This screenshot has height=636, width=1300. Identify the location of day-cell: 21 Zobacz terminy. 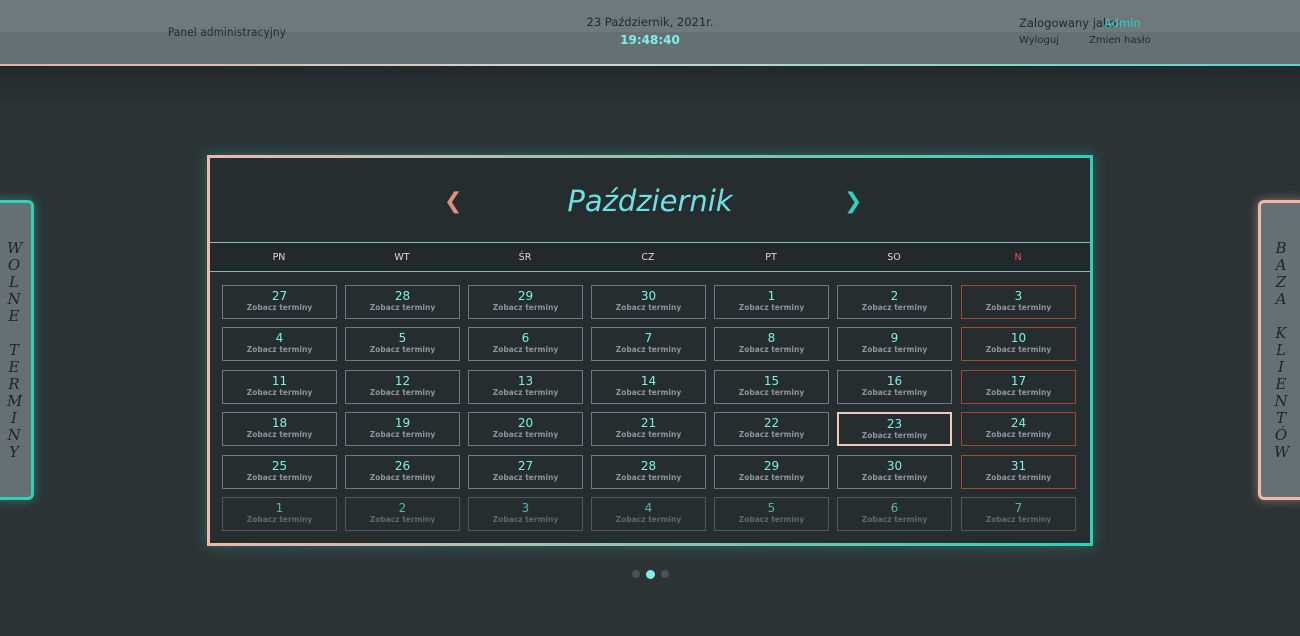
(648, 429).